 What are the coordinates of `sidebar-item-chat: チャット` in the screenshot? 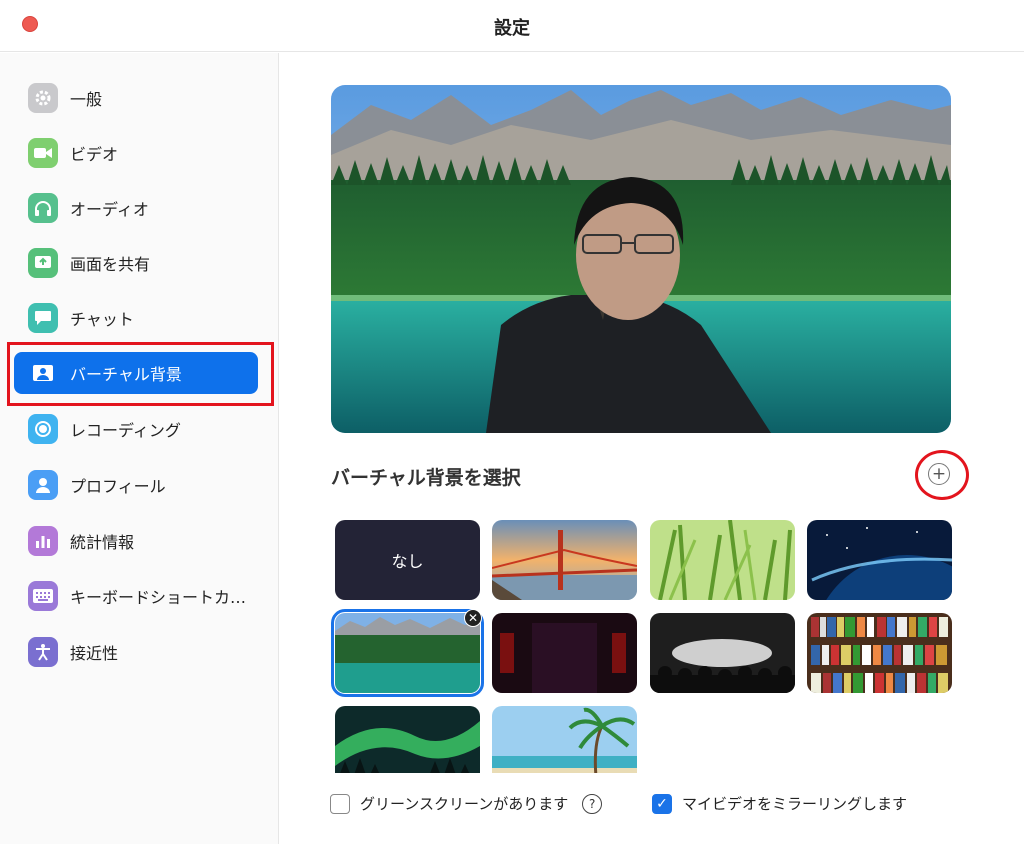 It's located at (136, 318).